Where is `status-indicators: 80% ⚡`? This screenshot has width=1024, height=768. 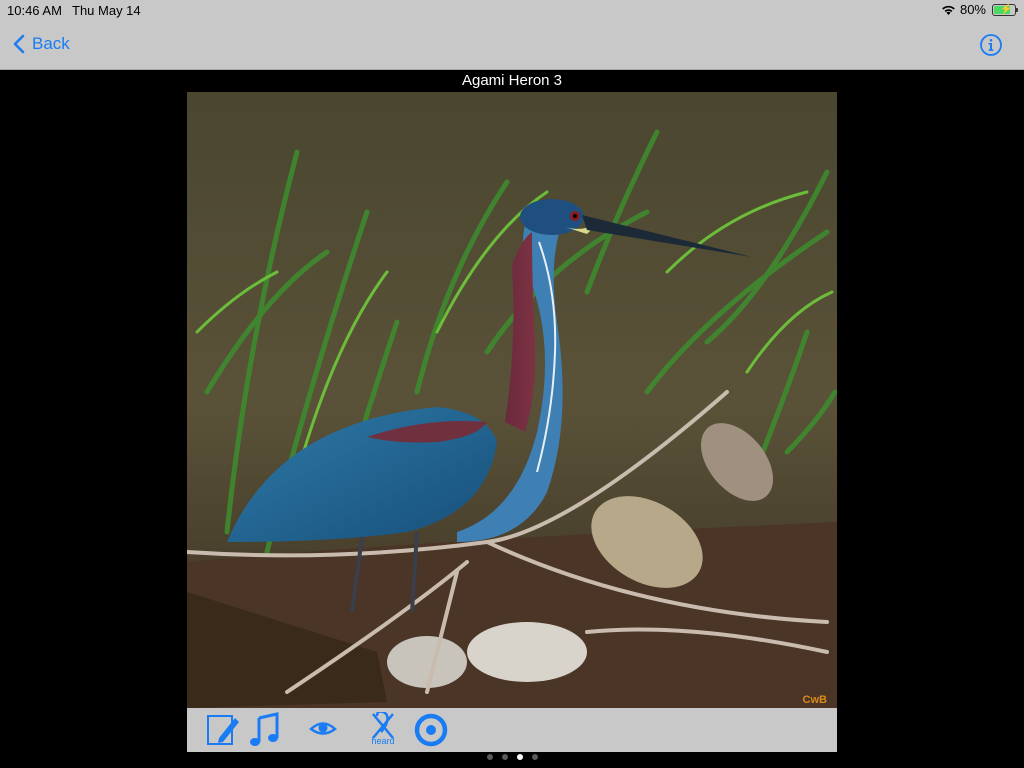
status-indicators: 80% ⚡ is located at coordinates (979, 9).